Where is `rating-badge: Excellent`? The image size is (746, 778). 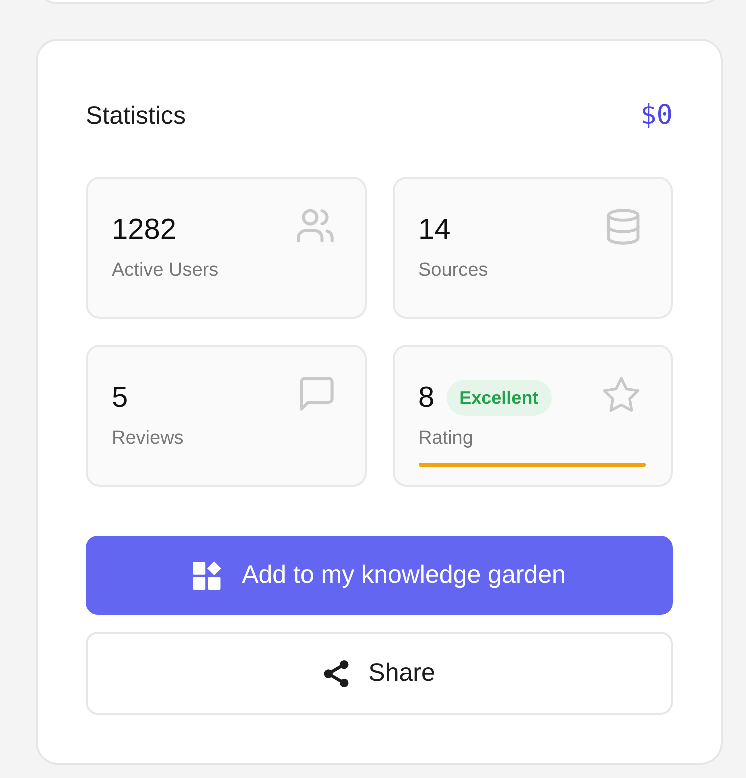
rating-badge: Excellent is located at coordinates (499, 398).